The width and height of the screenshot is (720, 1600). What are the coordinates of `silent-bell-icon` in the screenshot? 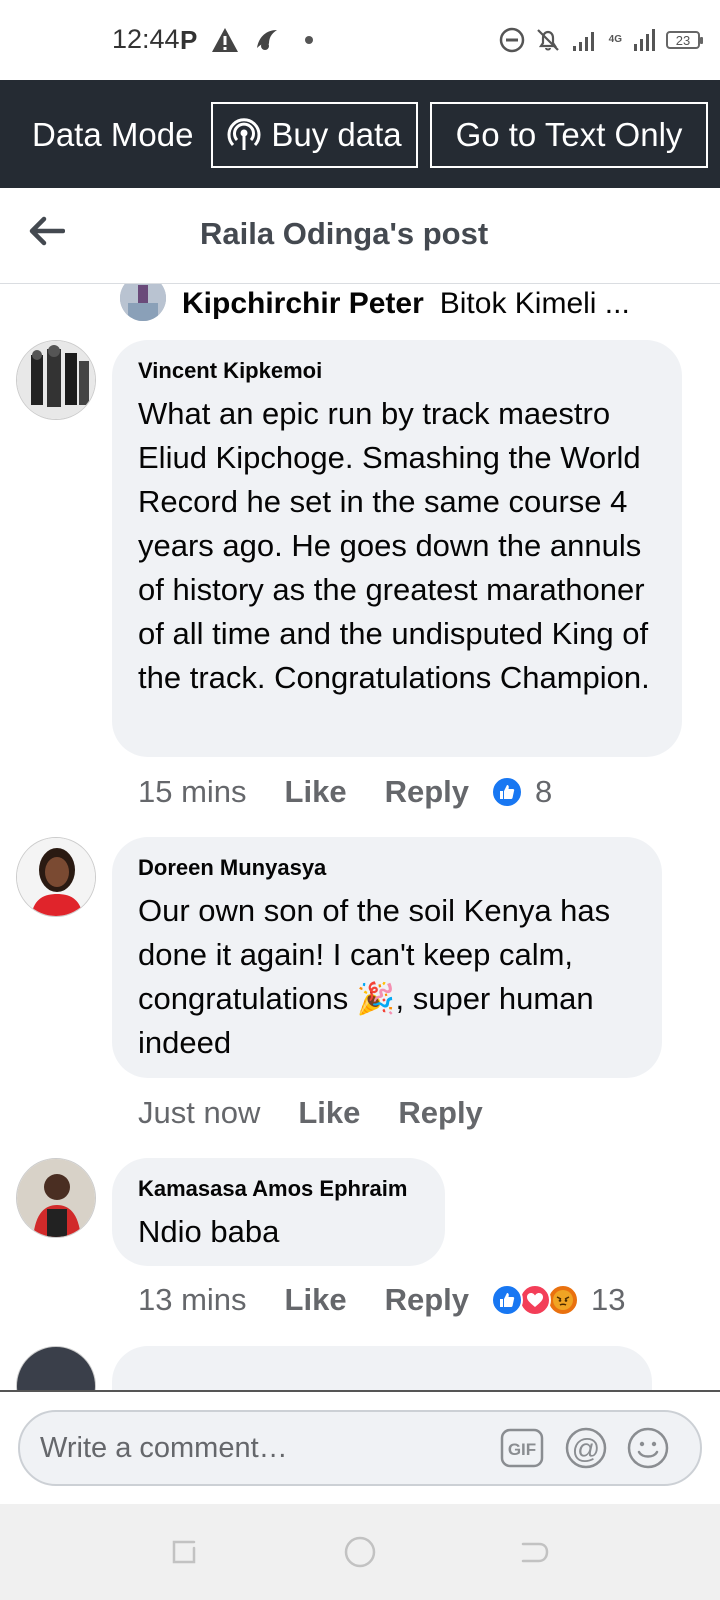 It's located at (547, 40).